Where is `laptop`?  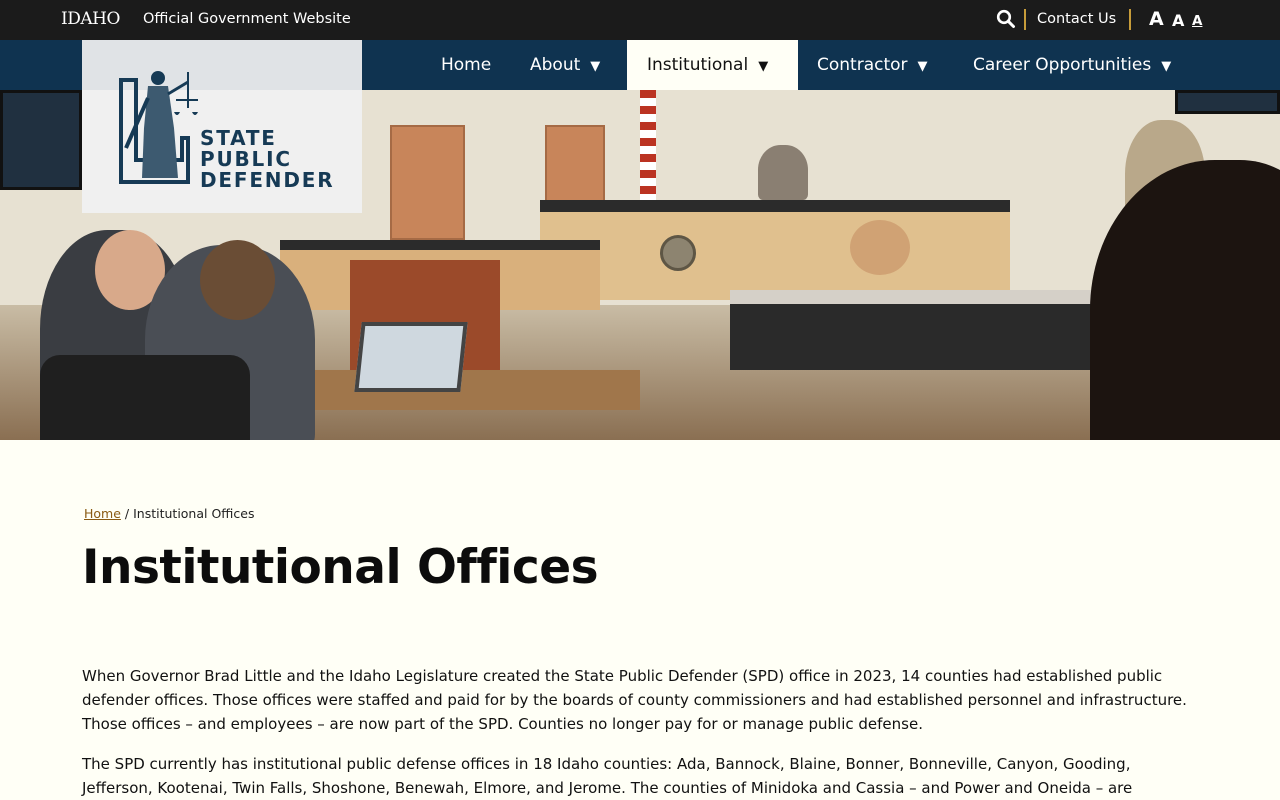
laptop is located at coordinates (411, 357).